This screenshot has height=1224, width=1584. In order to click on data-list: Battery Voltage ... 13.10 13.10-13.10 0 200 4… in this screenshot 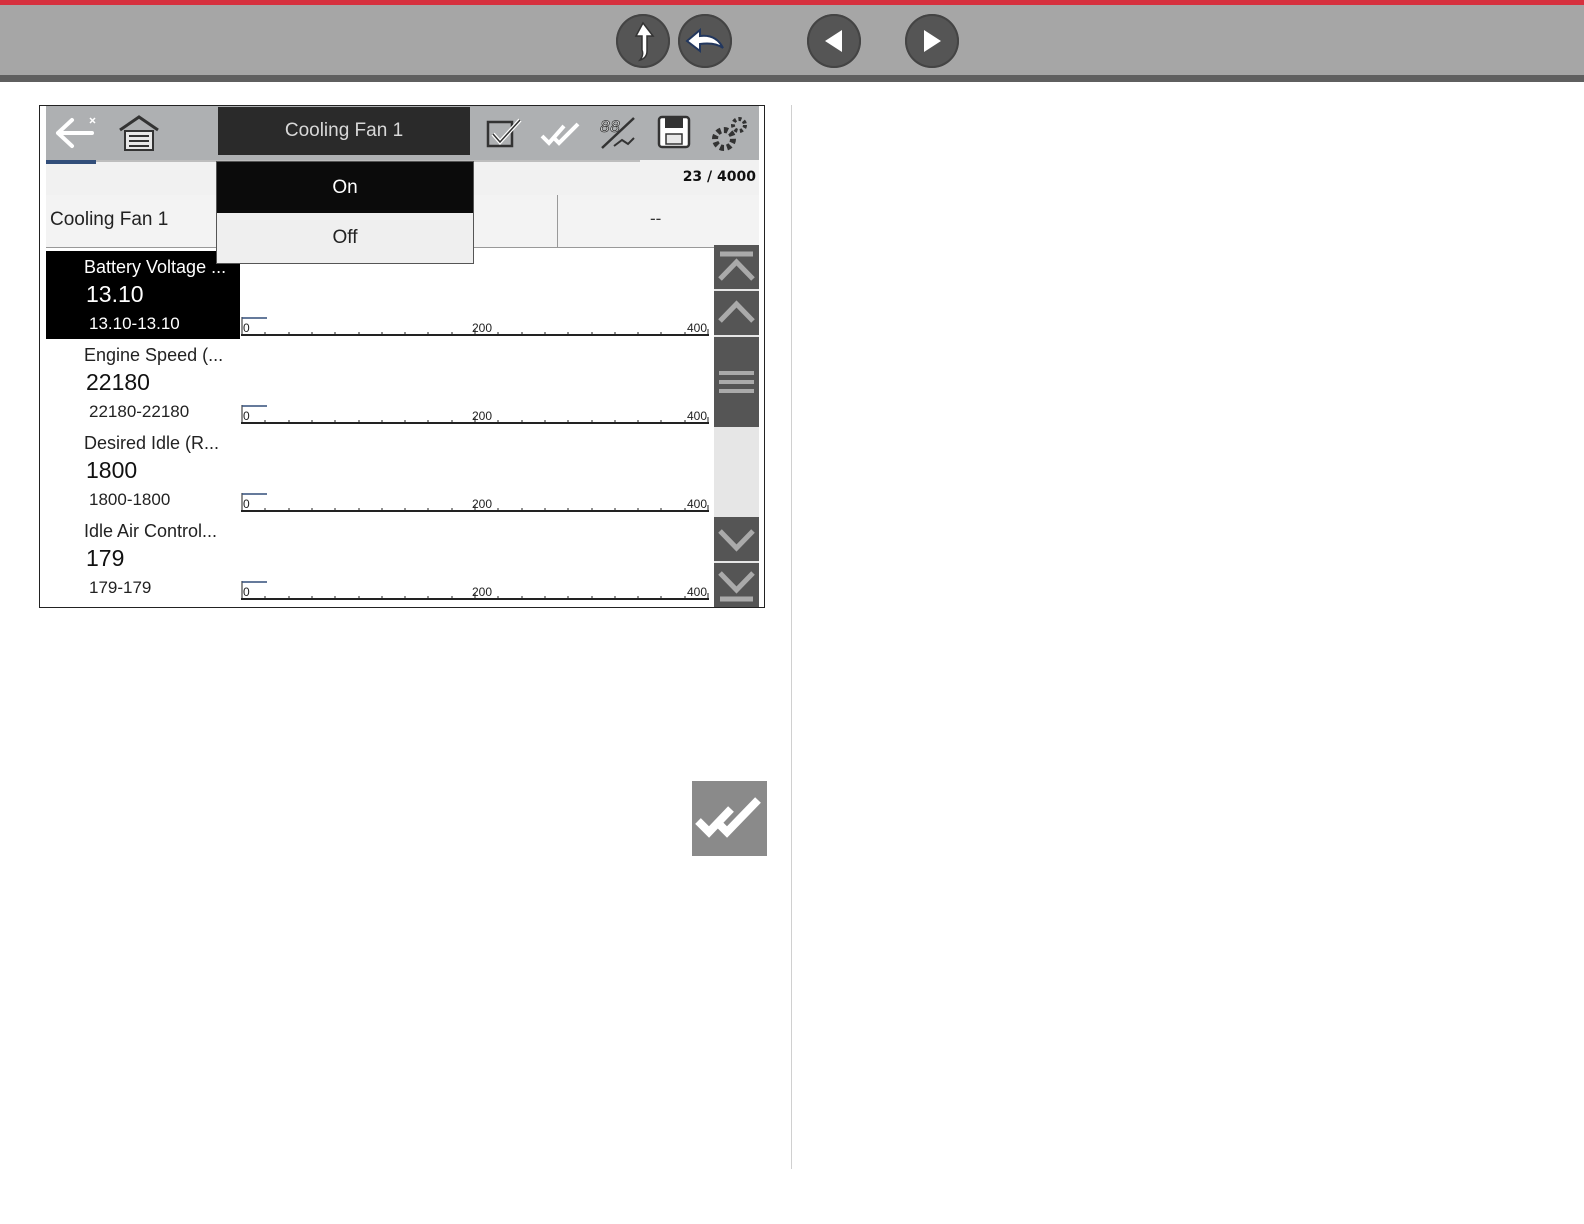, I will do `click(378, 429)`.